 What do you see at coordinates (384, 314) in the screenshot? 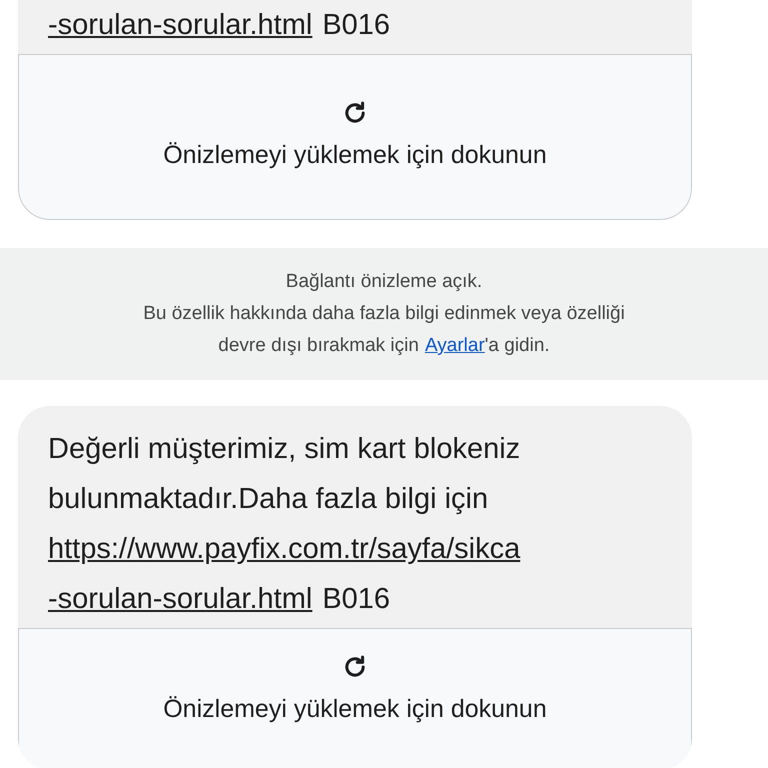
I see `notice-text: Bu özellik hakkında daha fazla bilgi edinmek veya özelliği` at bounding box center [384, 314].